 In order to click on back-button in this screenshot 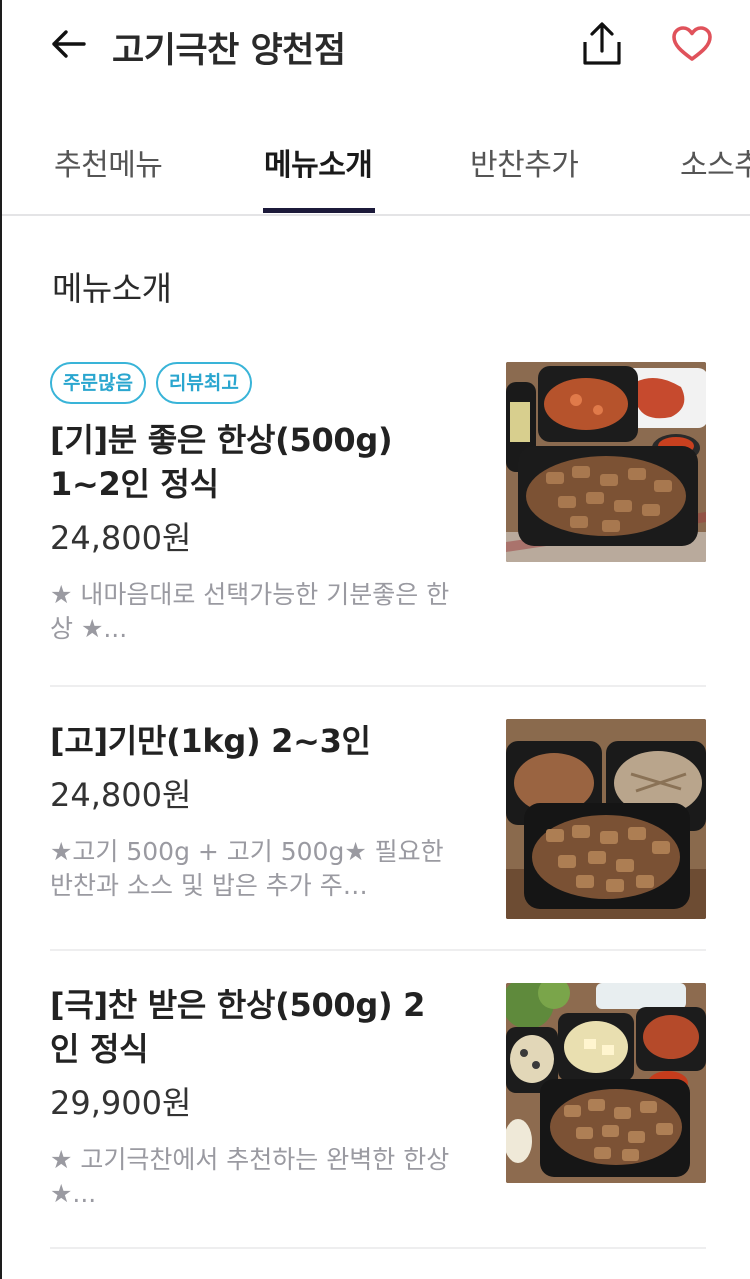, I will do `click(68, 44)`.